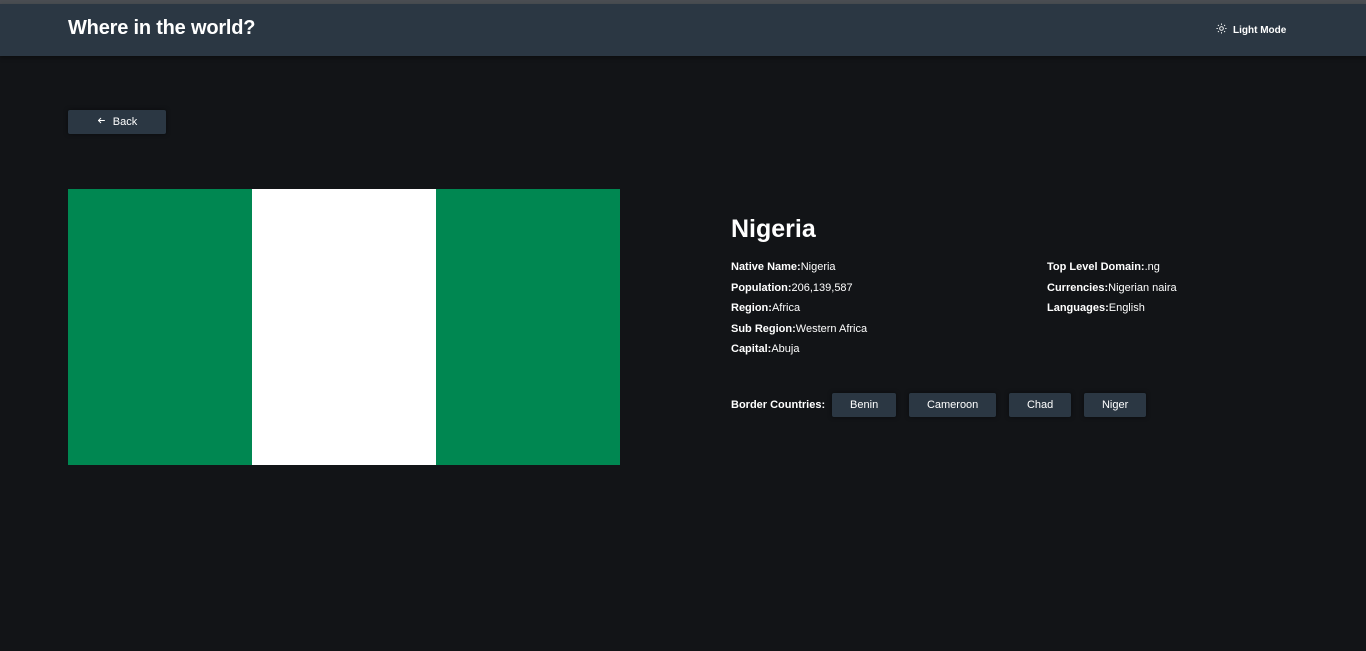 Image resolution: width=1366 pixels, height=651 pixels. I want to click on detail-currencies: Currencies:Nigerian naira, so click(1112, 288).